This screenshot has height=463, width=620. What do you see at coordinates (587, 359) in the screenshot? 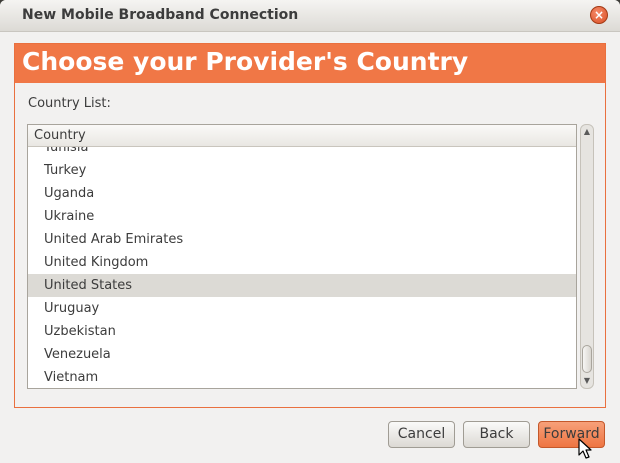
I see `scrollbar-thumb` at bounding box center [587, 359].